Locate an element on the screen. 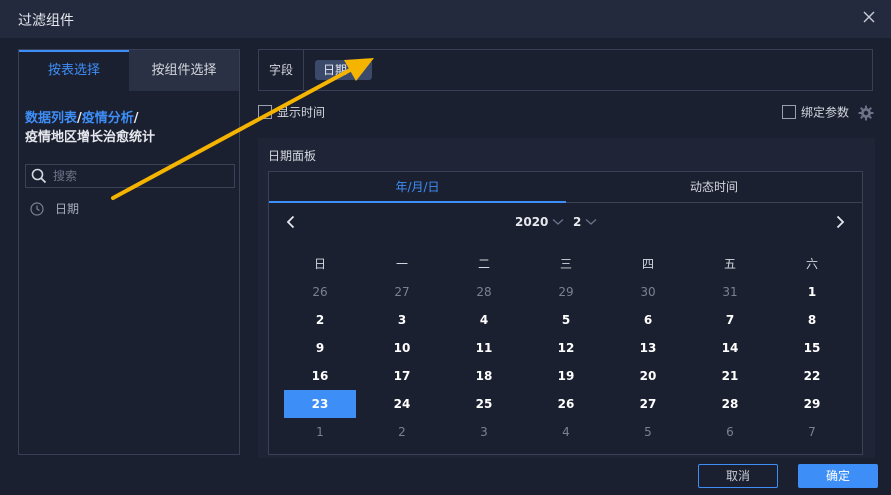 Image resolution: width=891 pixels, height=495 pixels. calendar-day: 12 is located at coordinates (566, 348).